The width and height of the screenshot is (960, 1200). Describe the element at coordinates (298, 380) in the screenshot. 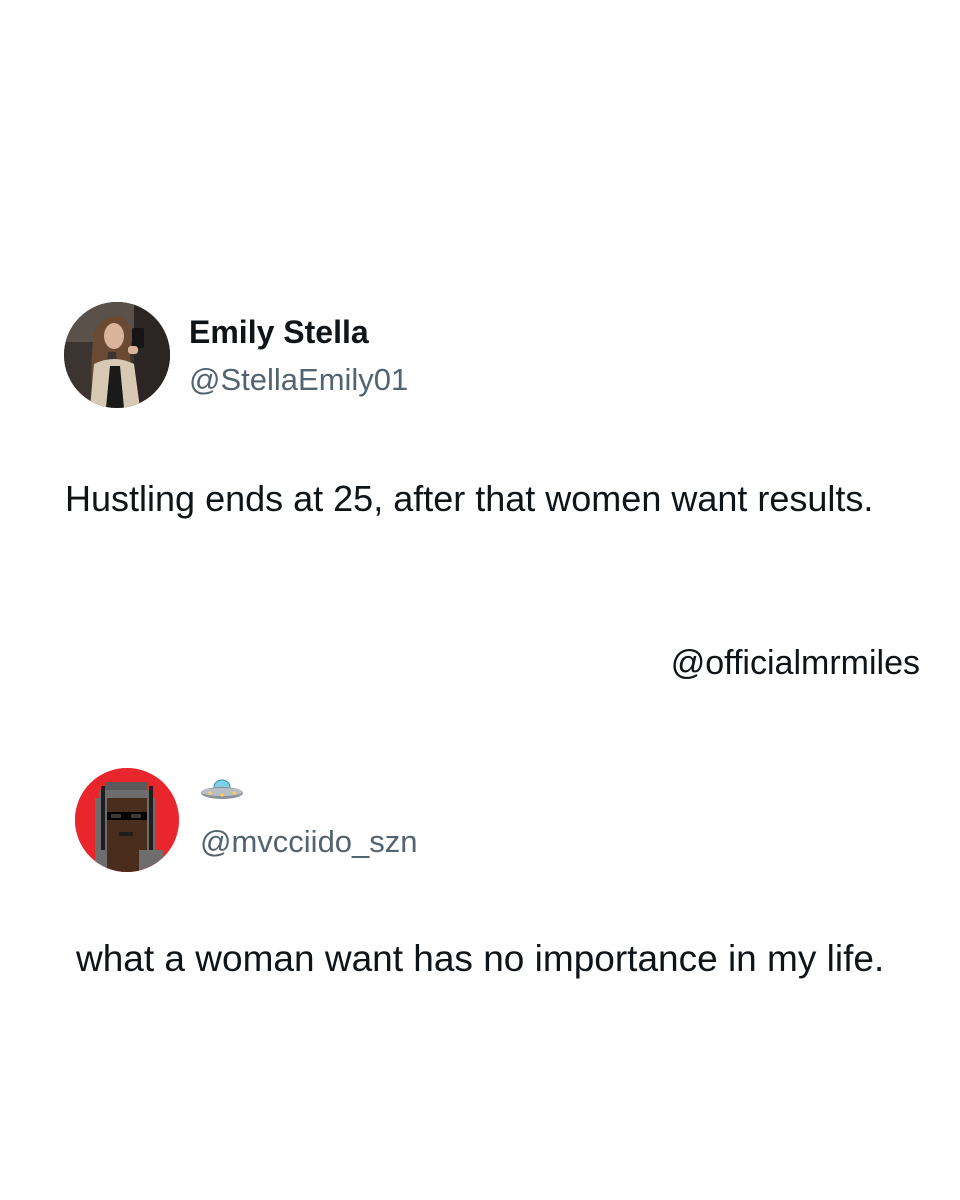

I see `user-handle: @StellaEmily01` at that location.